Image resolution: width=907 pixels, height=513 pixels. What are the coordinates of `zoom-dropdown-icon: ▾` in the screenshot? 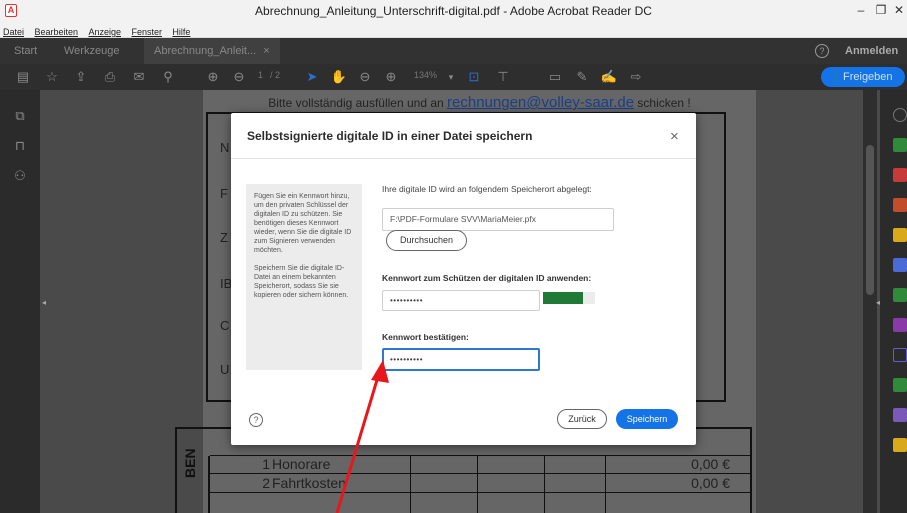 It's located at (451, 77).